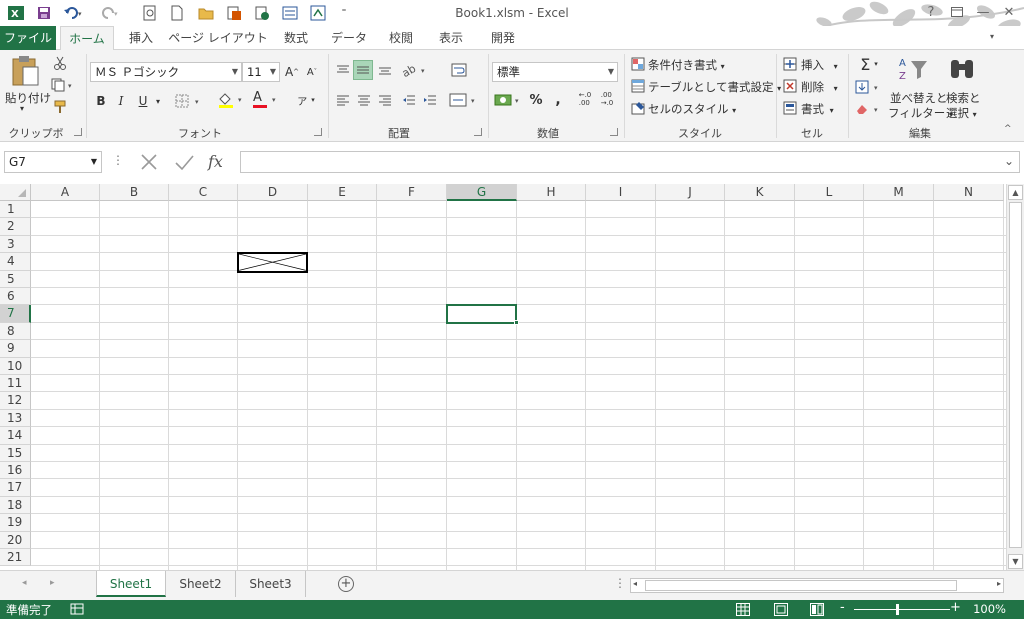  I want to click on zoom-in-button: +, so click(955, 607).